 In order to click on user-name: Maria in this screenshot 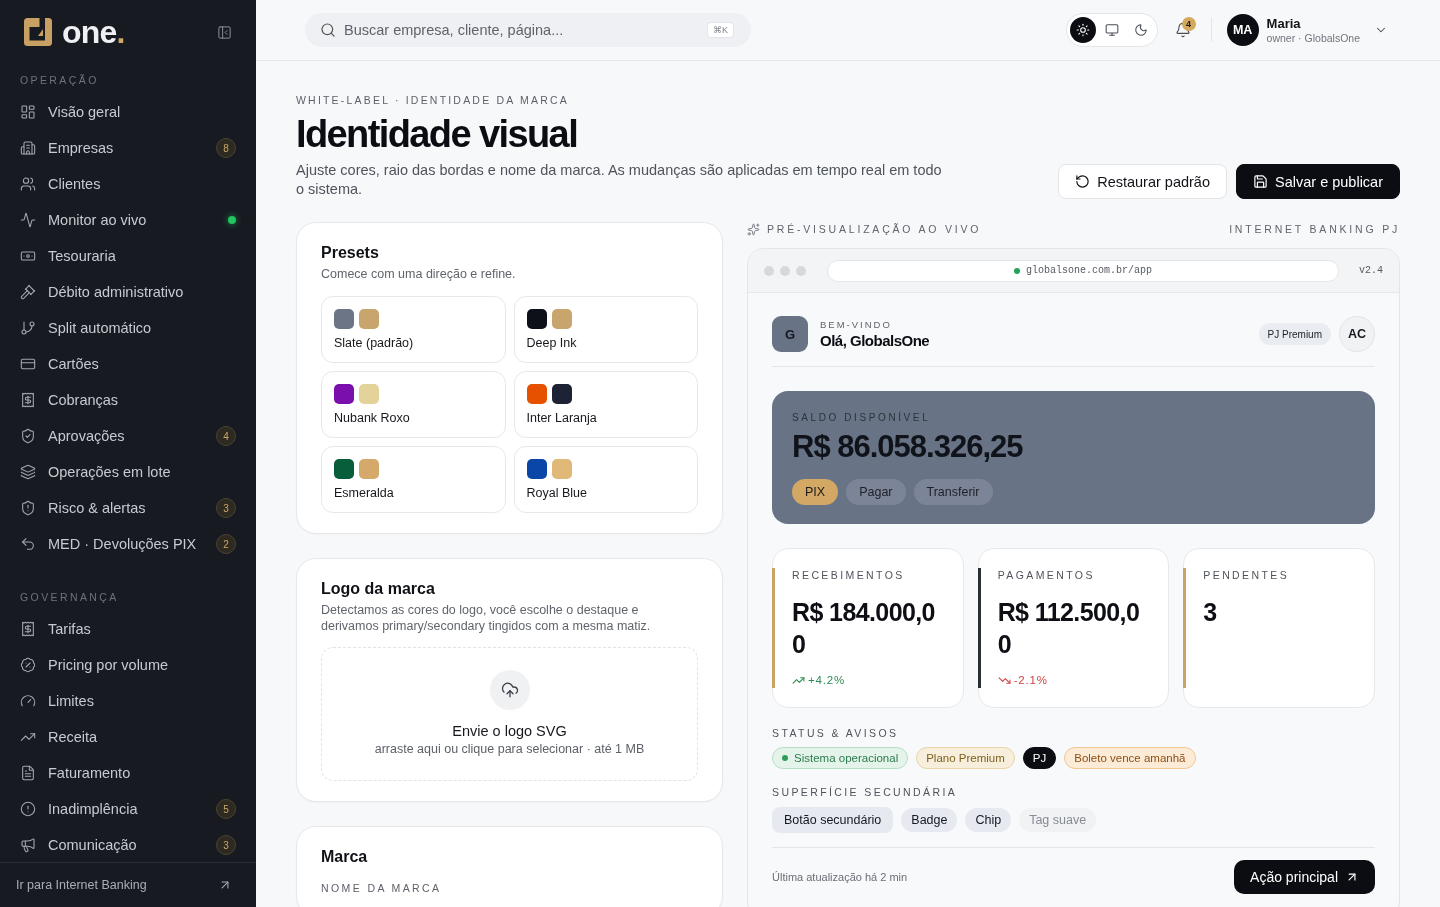, I will do `click(1284, 23)`.